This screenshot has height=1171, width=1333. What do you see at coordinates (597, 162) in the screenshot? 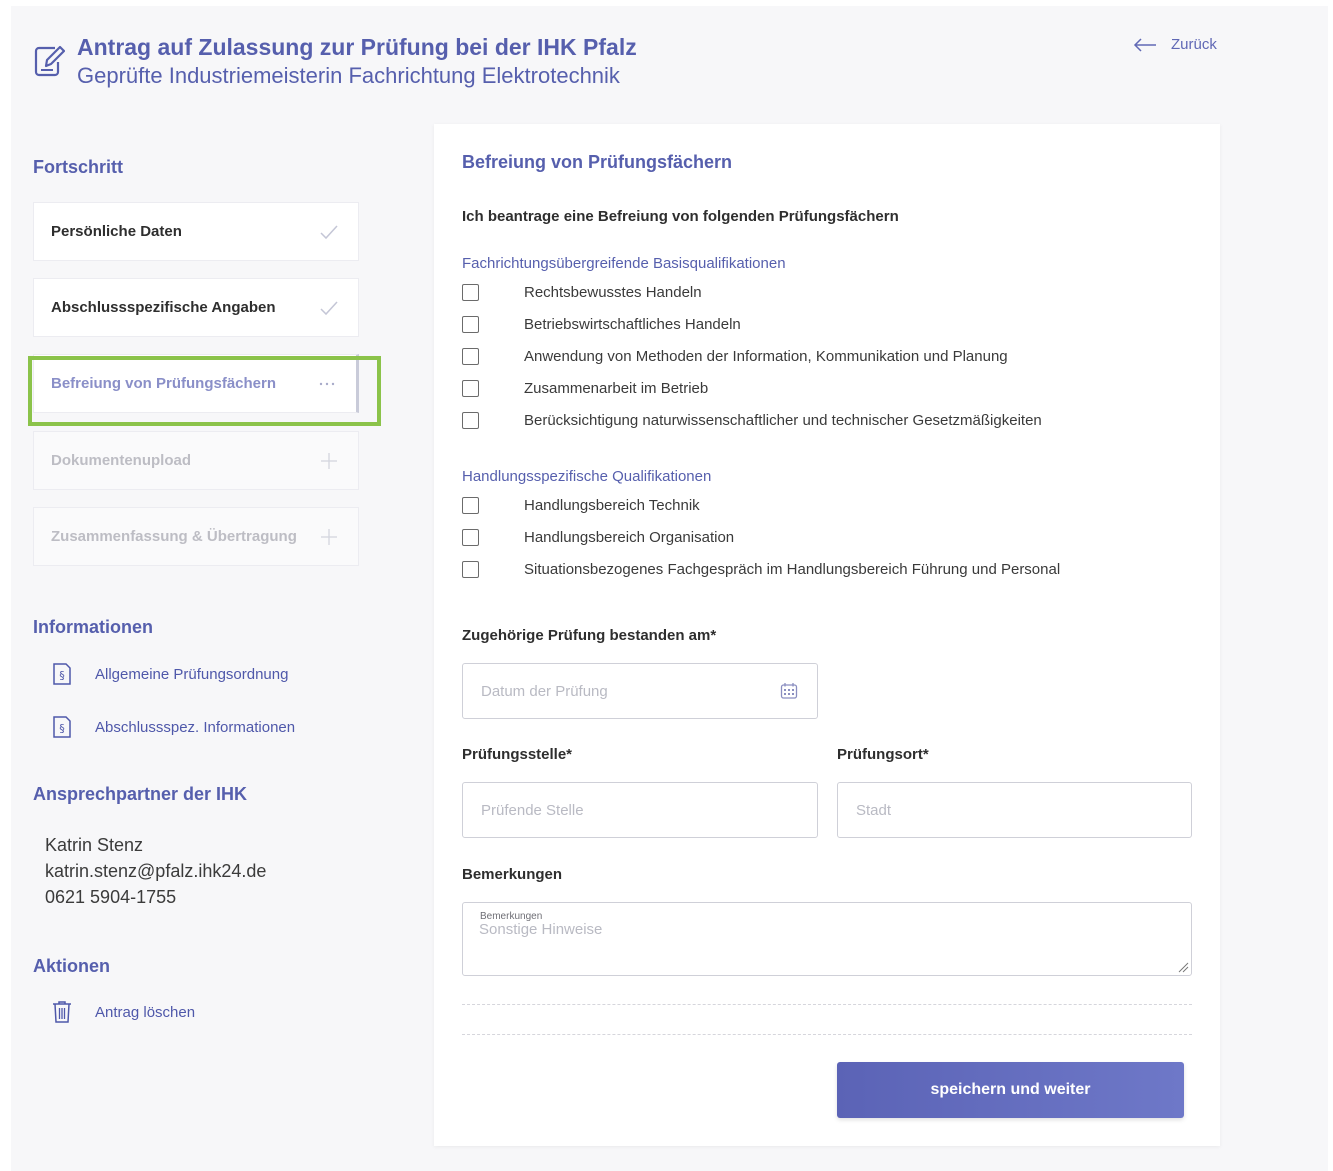
I see `form-title: Befreiung von Prüfungsfächern` at bounding box center [597, 162].